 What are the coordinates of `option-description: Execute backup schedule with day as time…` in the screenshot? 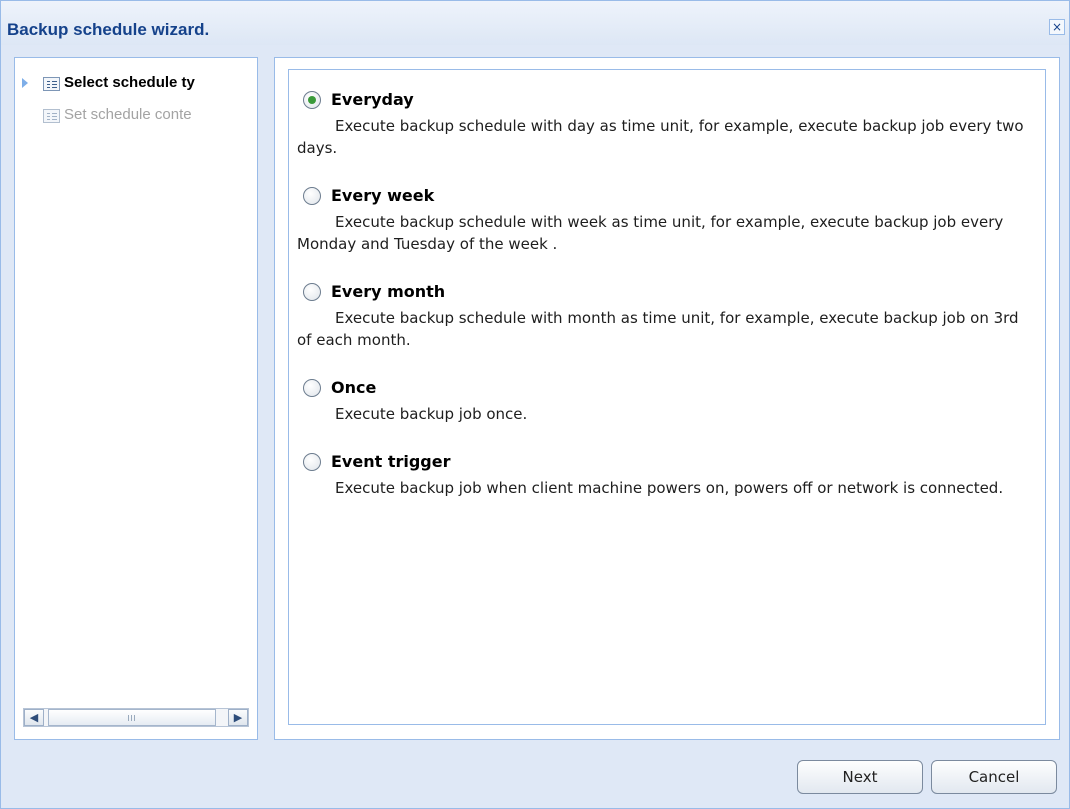 It's located at (660, 137).